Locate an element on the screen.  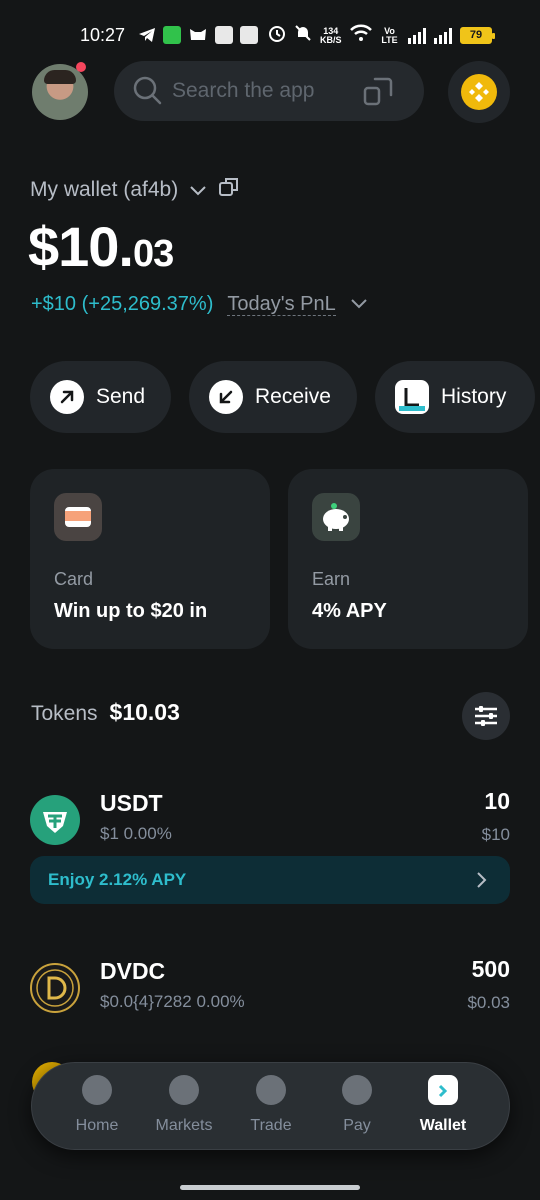
card-desc: Win up to $20 in is located at coordinates (131, 611).